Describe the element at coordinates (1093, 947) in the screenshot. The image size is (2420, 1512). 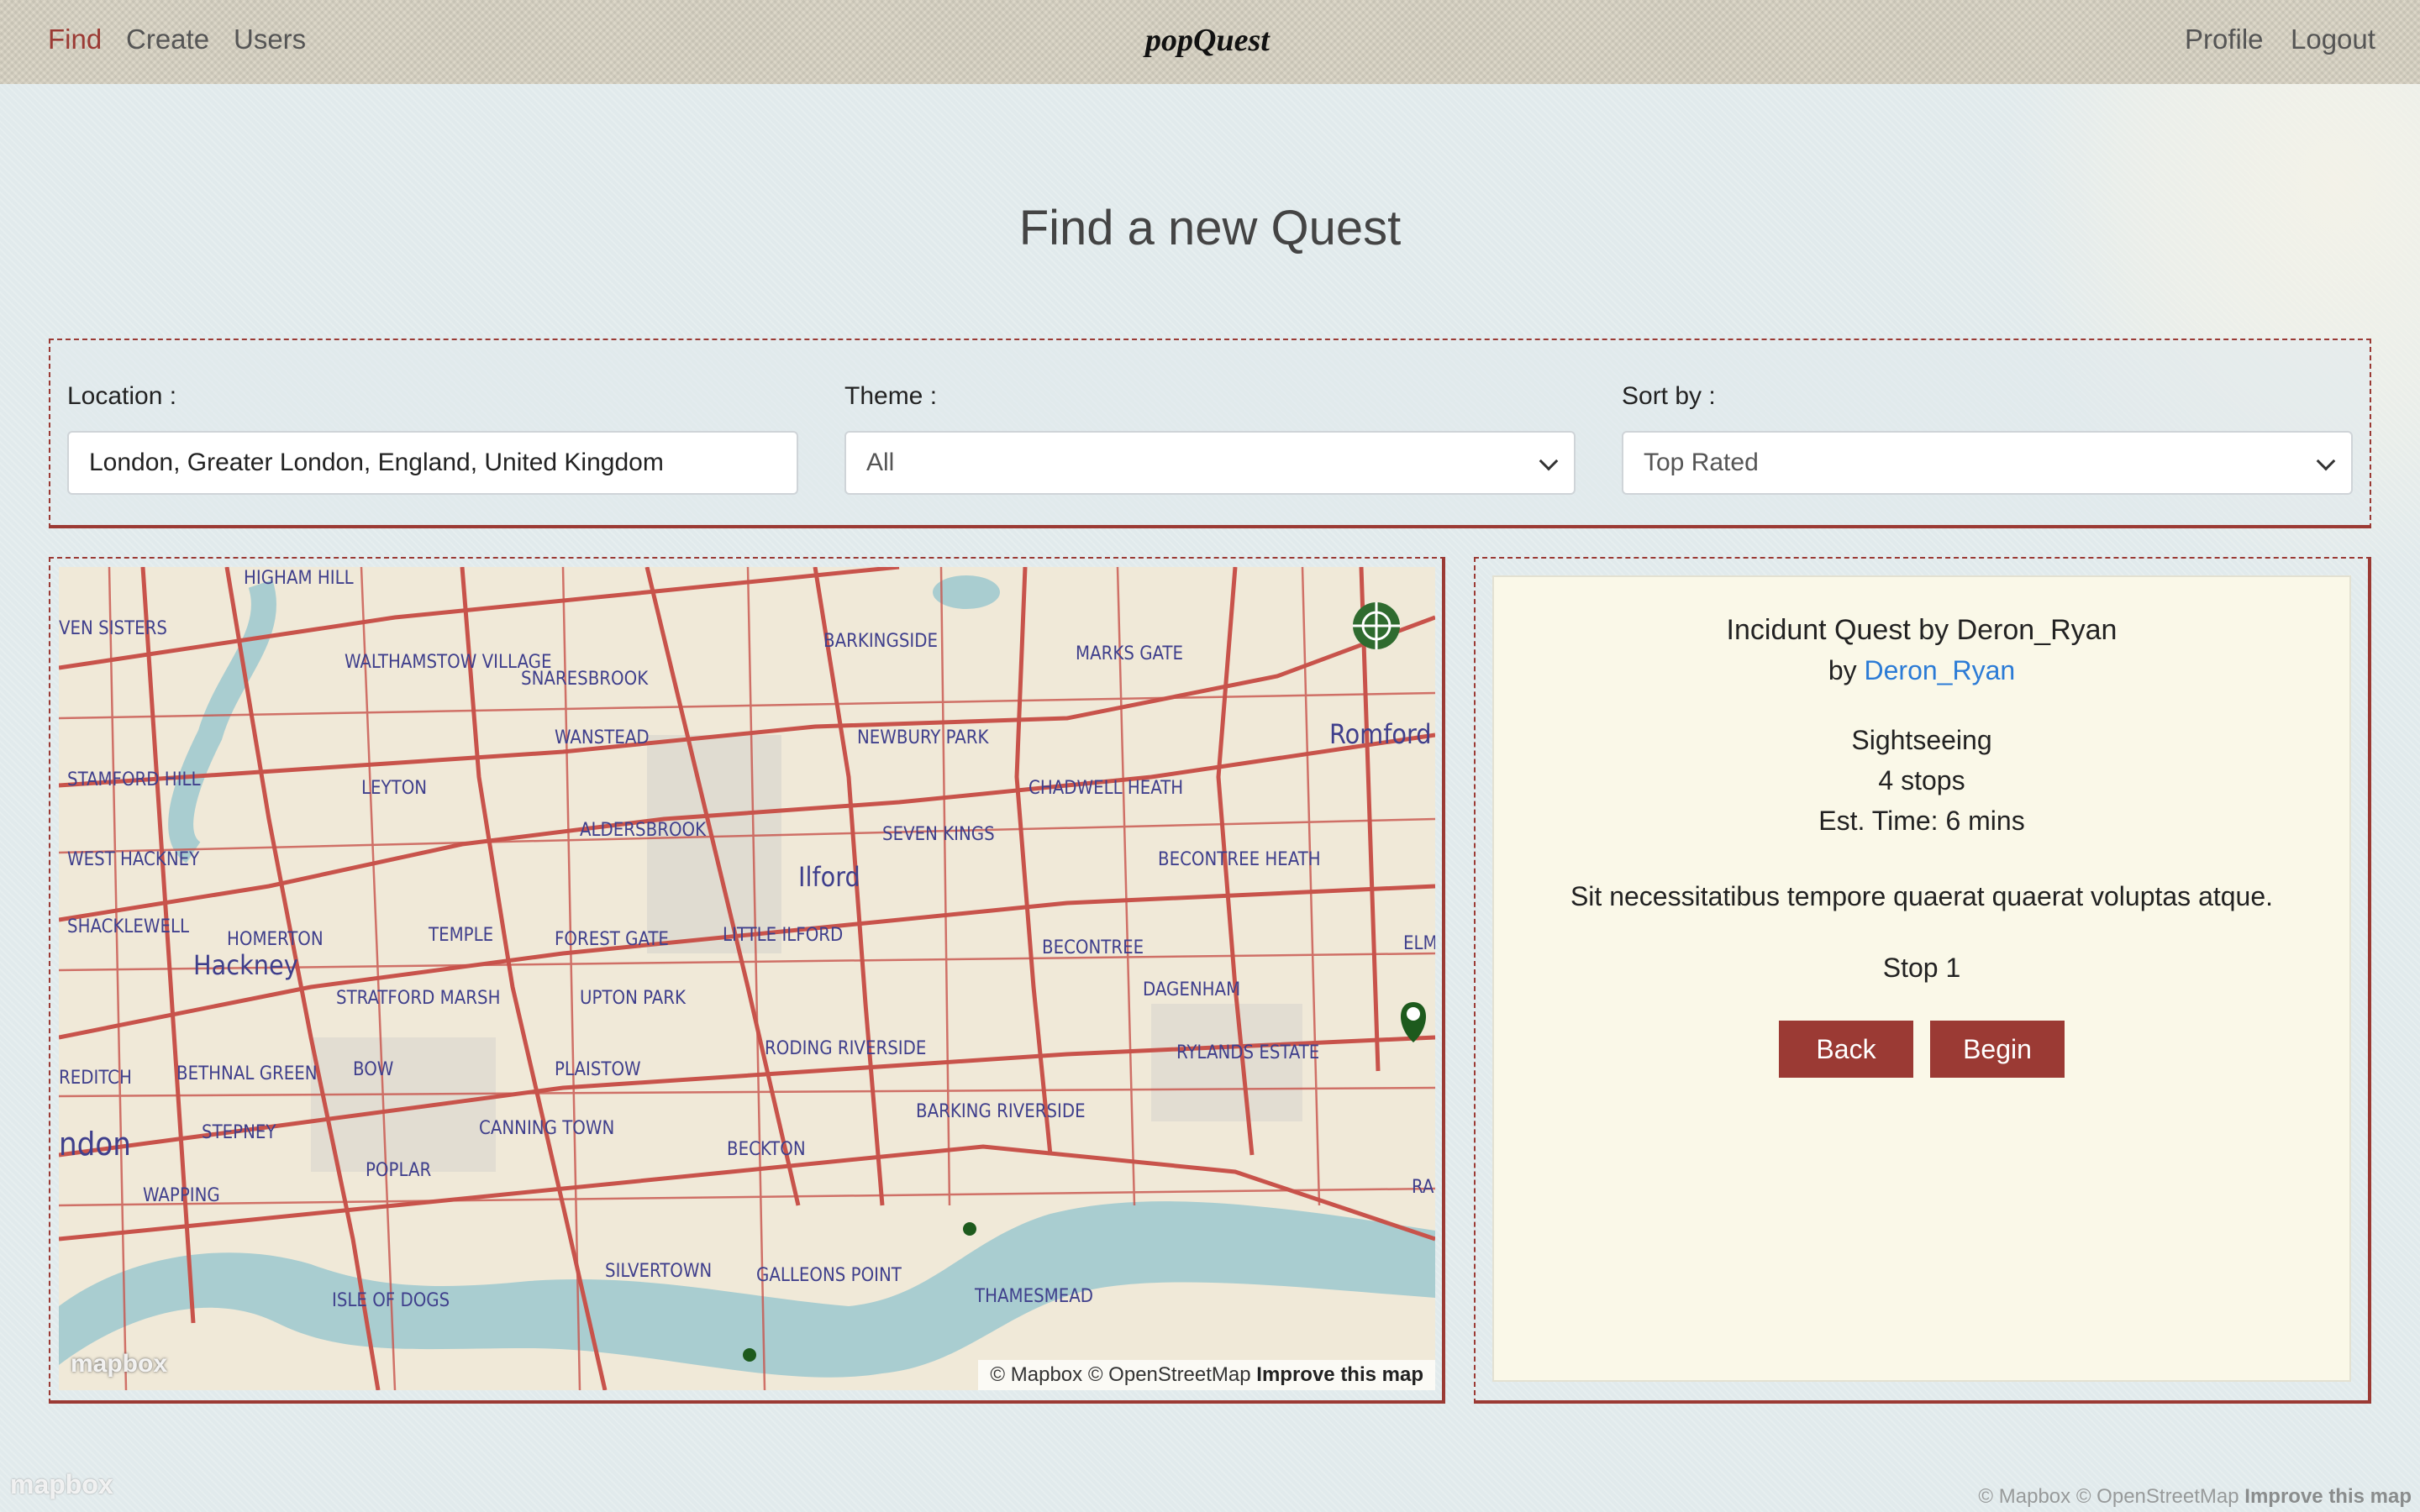
I see `map-place-label: BECONTREE` at that location.